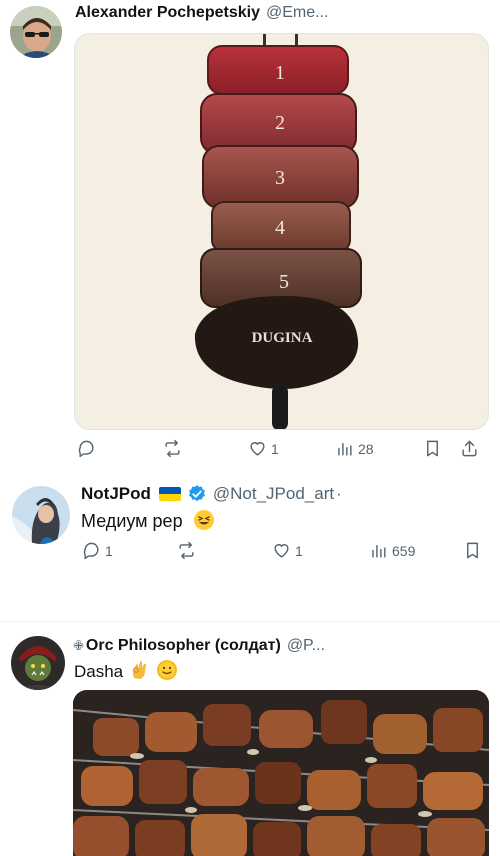 This screenshot has height=856, width=500. Describe the element at coordinates (211, 494) in the screenshot. I see `tweet-header: NotJPod @Not_JPod_art ·` at that location.